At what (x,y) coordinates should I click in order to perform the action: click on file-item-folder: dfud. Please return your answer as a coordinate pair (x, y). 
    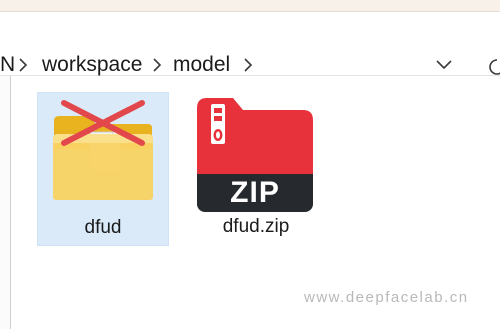
    Looking at the image, I should click on (103, 169).